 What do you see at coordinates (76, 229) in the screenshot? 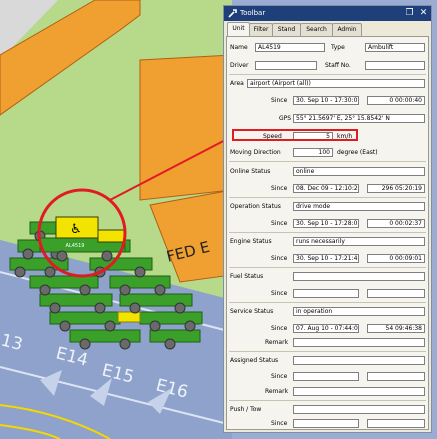
I see `wheelchair-icon: ♿` at bounding box center [76, 229].